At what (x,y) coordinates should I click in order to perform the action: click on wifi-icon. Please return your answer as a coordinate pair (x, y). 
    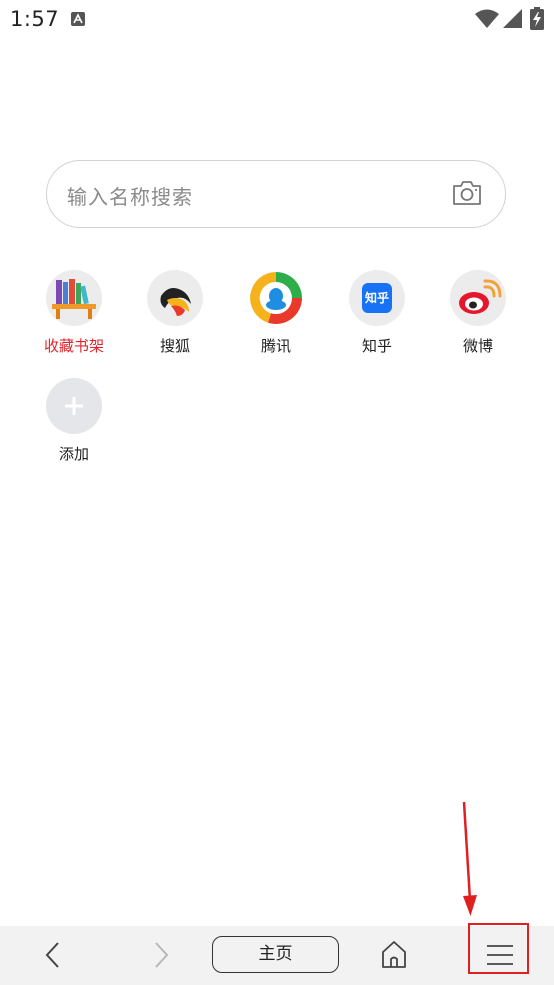
    Looking at the image, I should click on (487, 21).